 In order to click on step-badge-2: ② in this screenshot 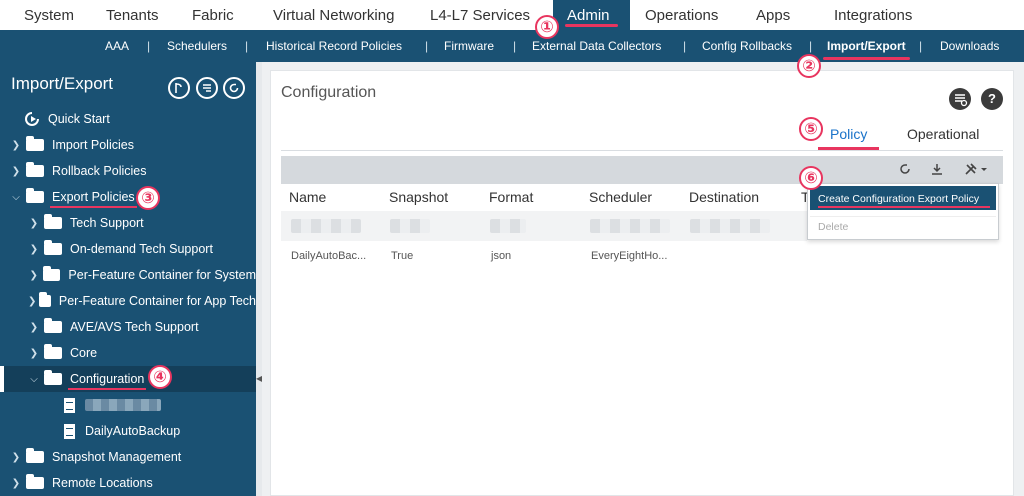, I will do `click(809, 66)`.